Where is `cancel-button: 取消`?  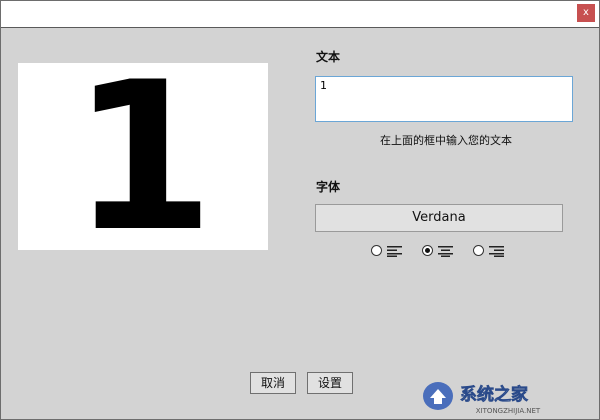 cancel-button: 取消 is located at coordinates (273, 383).